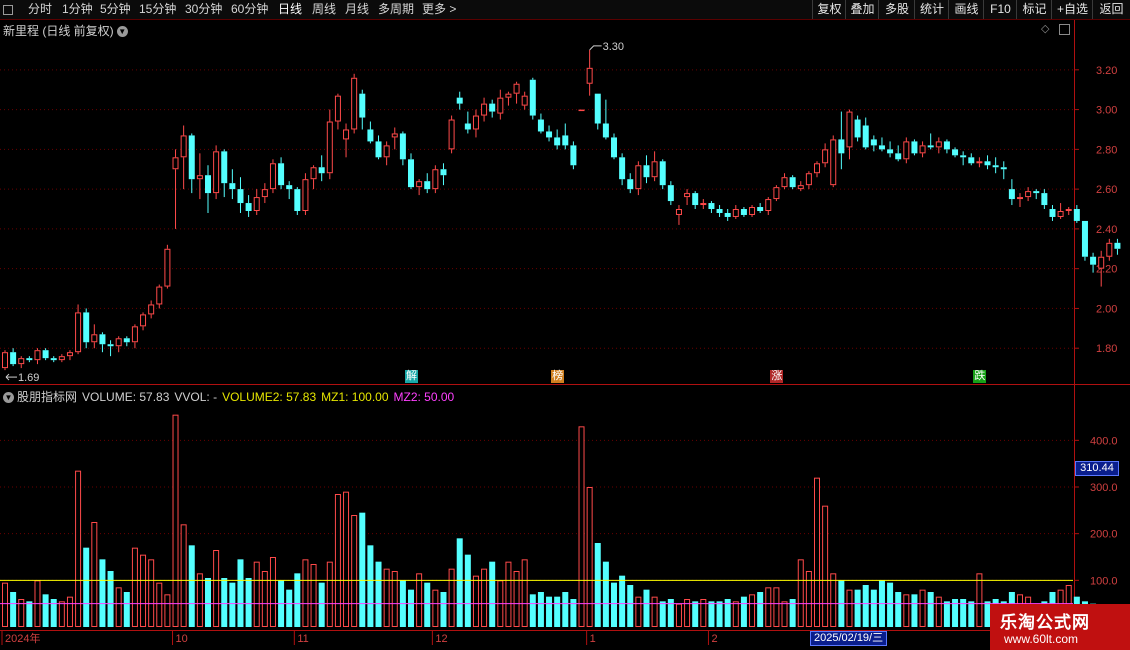 The width and height of the screenshot is (1130, 650). Describe the element at coordinates (714, 639) in the screenshot. I see `date-label: 2` at that location.